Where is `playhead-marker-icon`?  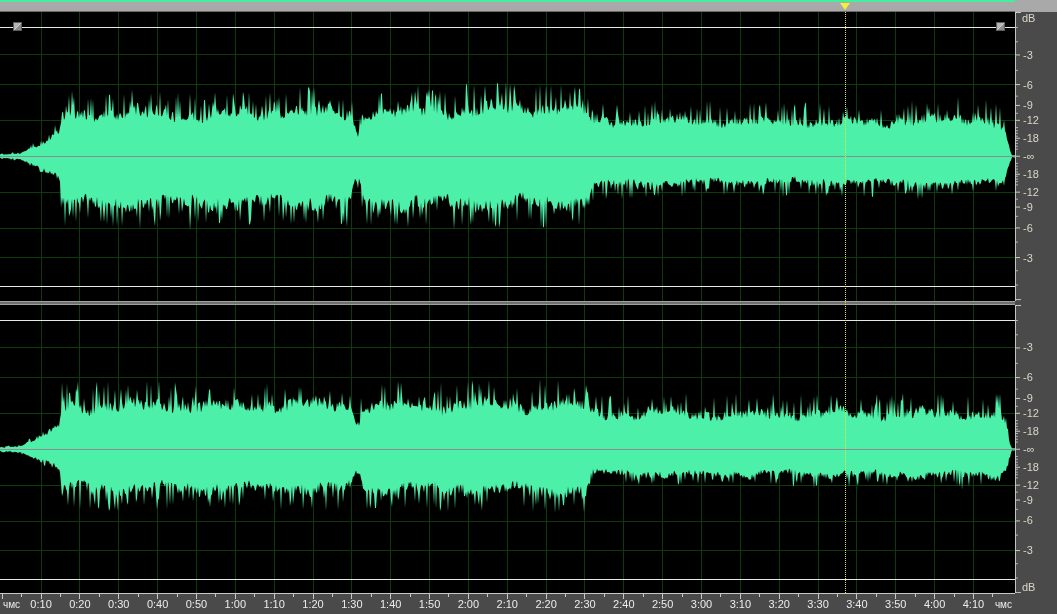
playhead-marker-icon is located at coordinates (845, 6).